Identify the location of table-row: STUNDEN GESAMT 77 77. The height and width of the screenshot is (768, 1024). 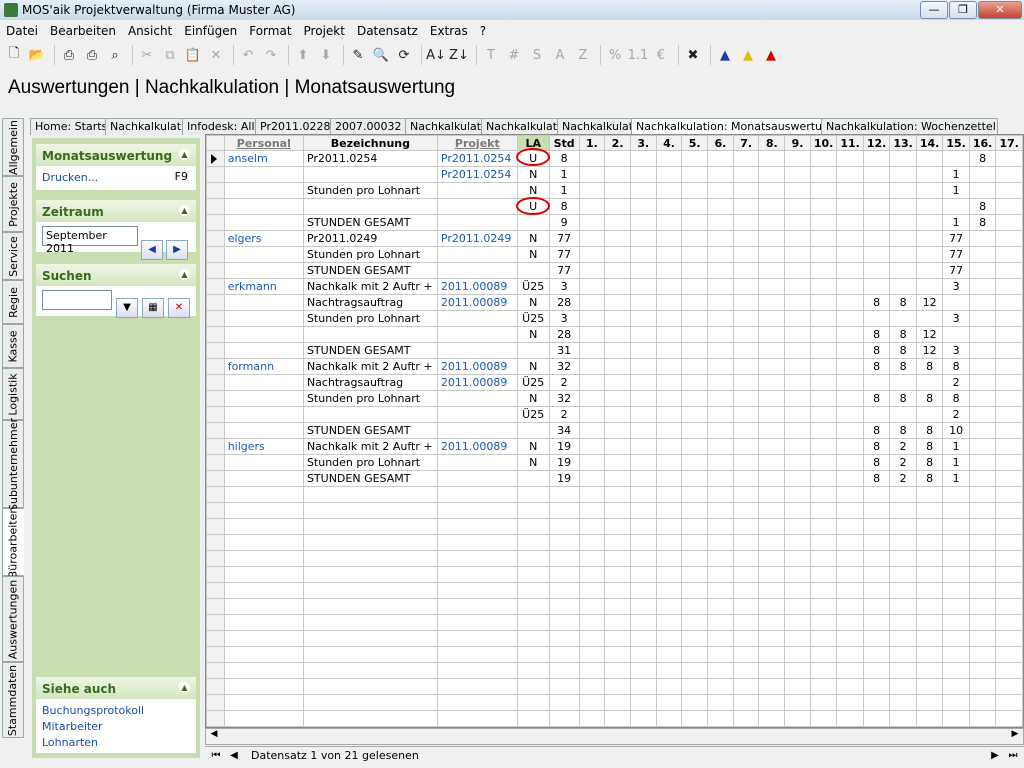
(614, 270).